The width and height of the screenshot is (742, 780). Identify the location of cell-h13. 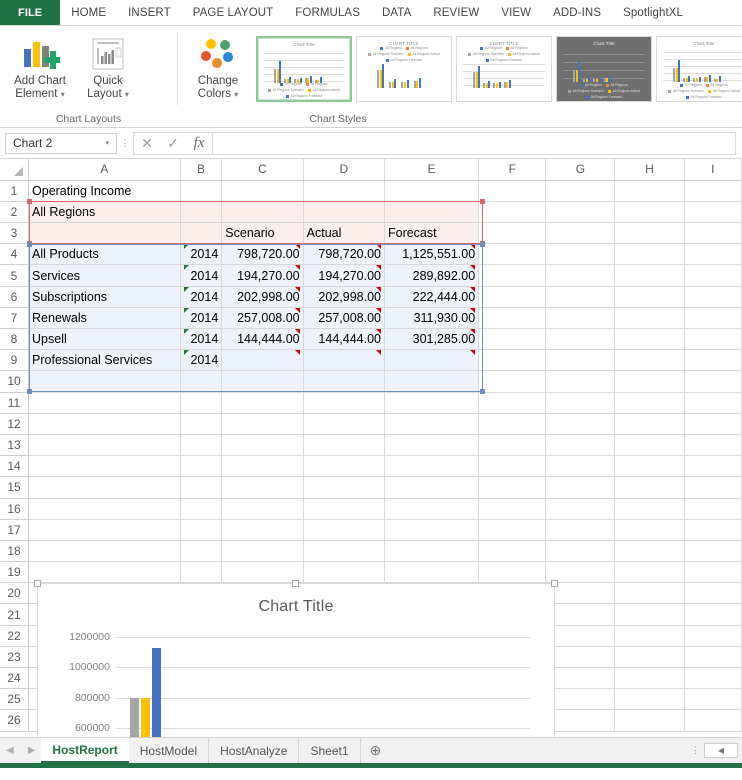
(649, 445).